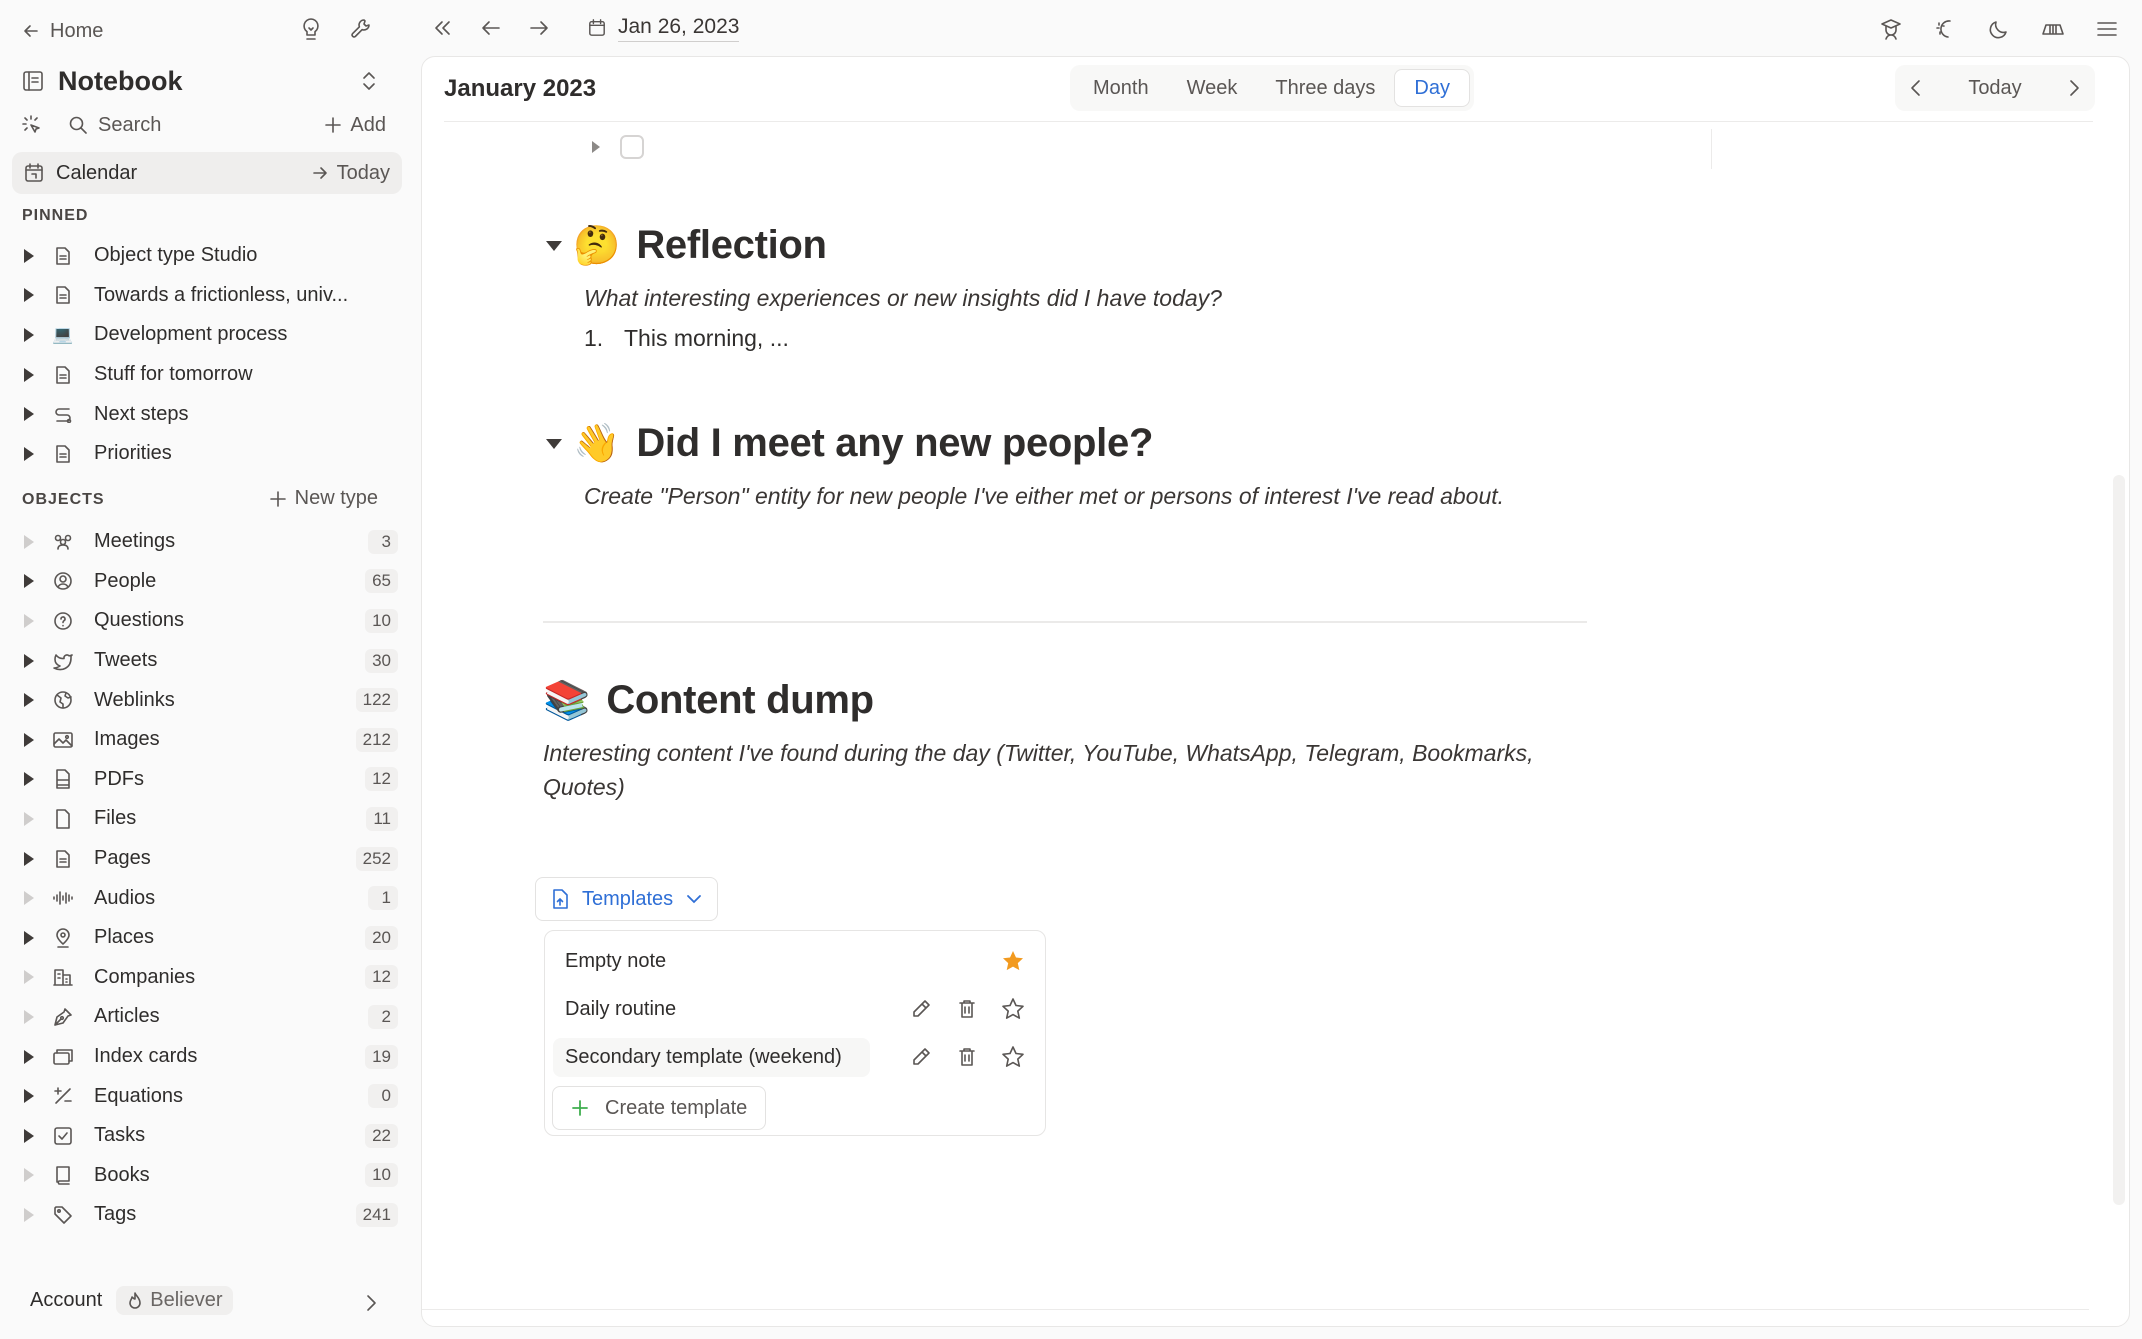 The height and width of the screenshot is (1339, 2142). What do you see at coordinates (210, 256) in the screenshot?
I see `sidebar-item-object-type-studio: Object type Studio` at bounding box center [210, 256].